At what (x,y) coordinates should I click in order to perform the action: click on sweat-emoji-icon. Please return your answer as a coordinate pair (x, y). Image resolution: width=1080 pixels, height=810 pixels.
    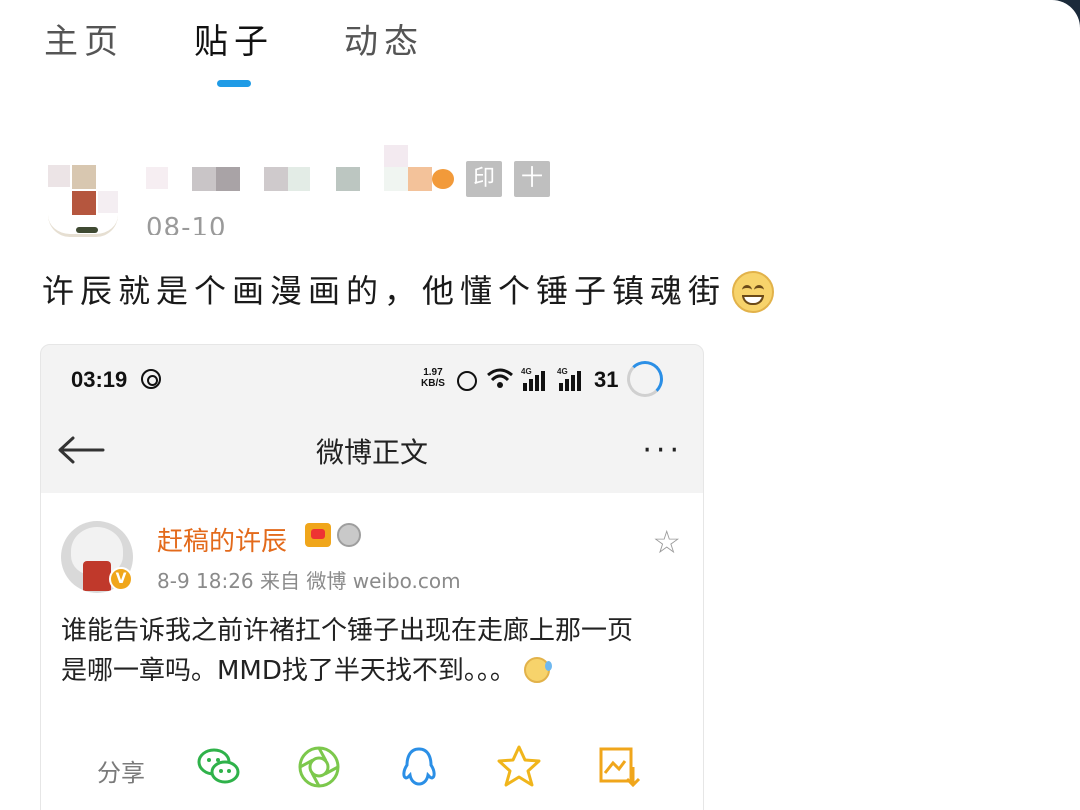
    Looking at the image, I should click on (538, 669).